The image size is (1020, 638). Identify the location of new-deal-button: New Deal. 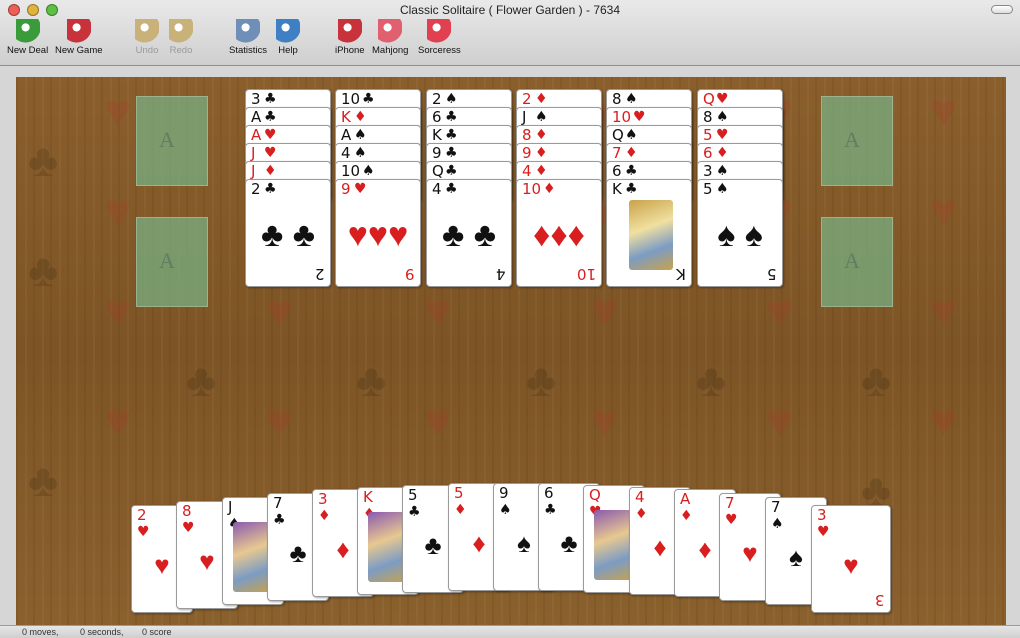
(27, 37).